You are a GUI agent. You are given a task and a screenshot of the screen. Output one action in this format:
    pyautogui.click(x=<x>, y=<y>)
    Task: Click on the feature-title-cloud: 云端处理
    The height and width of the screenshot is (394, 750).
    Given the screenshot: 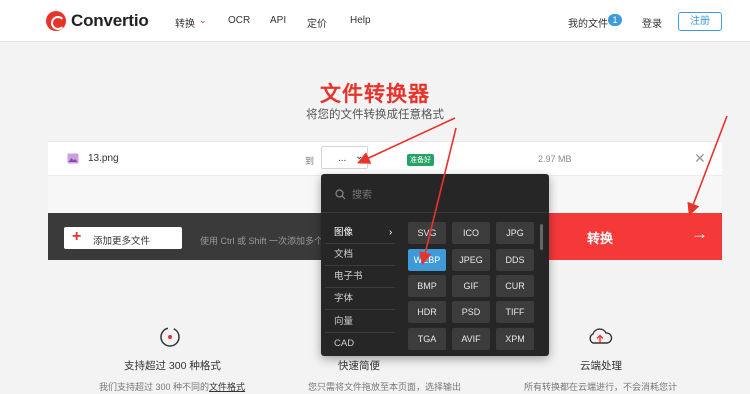 What is the action you would take?
    pyautogui.click(x=601, y=366)
    